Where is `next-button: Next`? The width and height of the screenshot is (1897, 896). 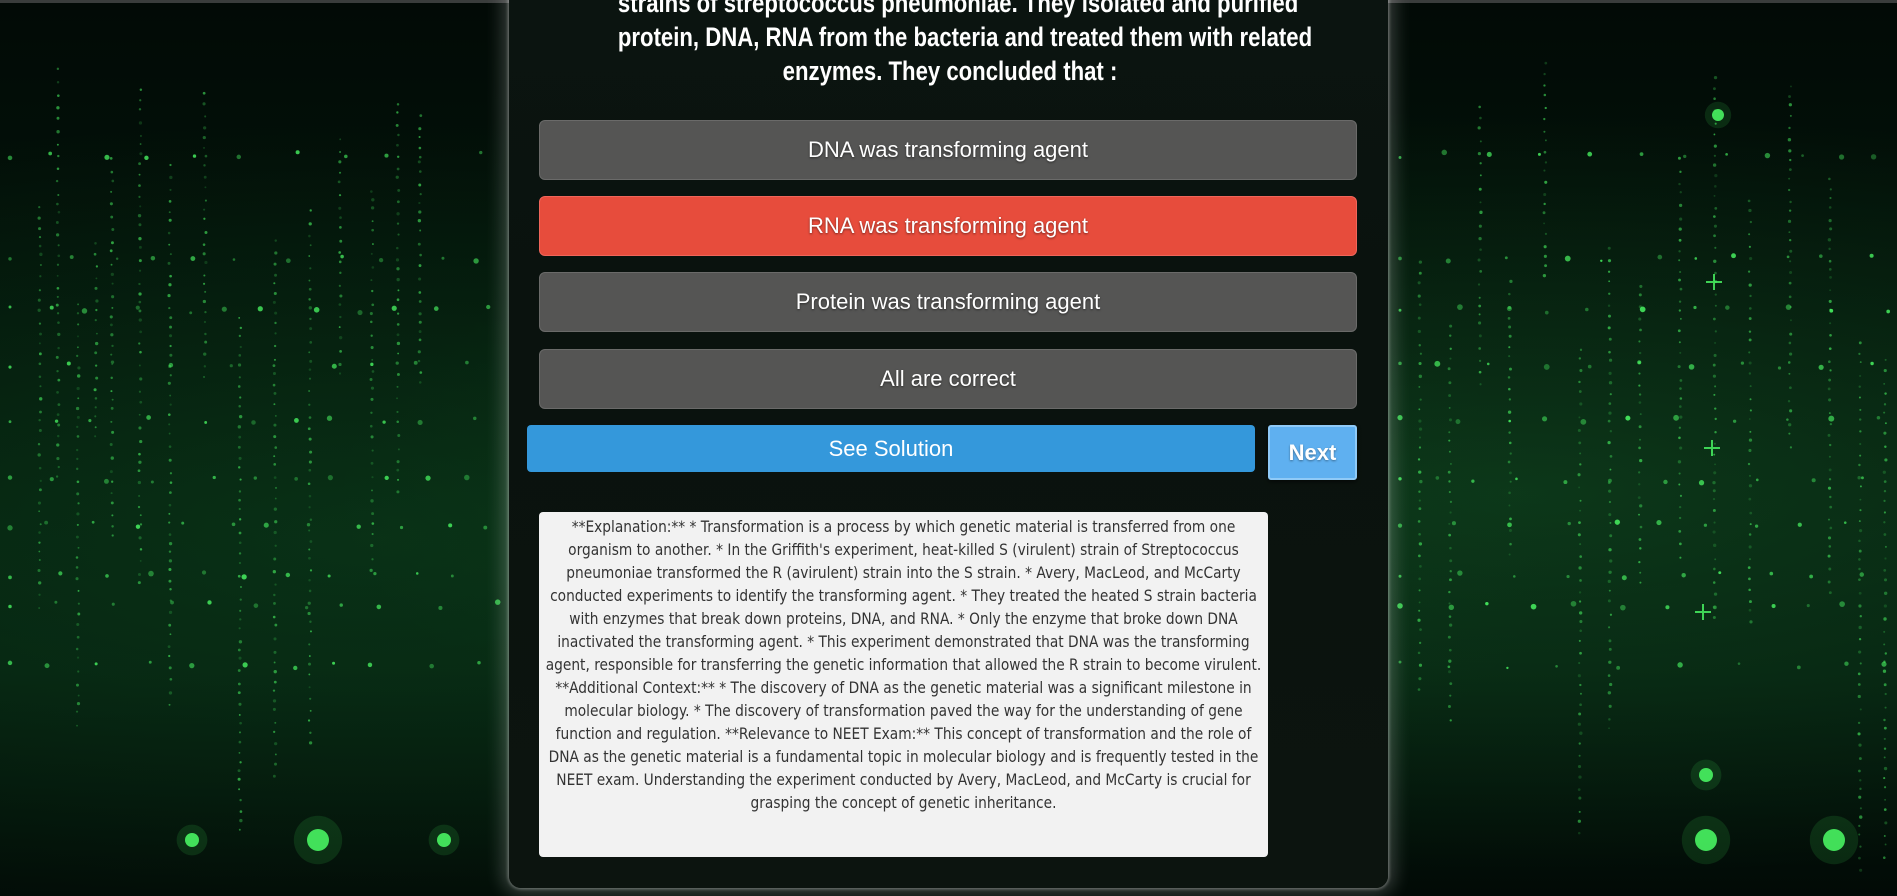
next-button: Next is located at coordinates (1312, 452).